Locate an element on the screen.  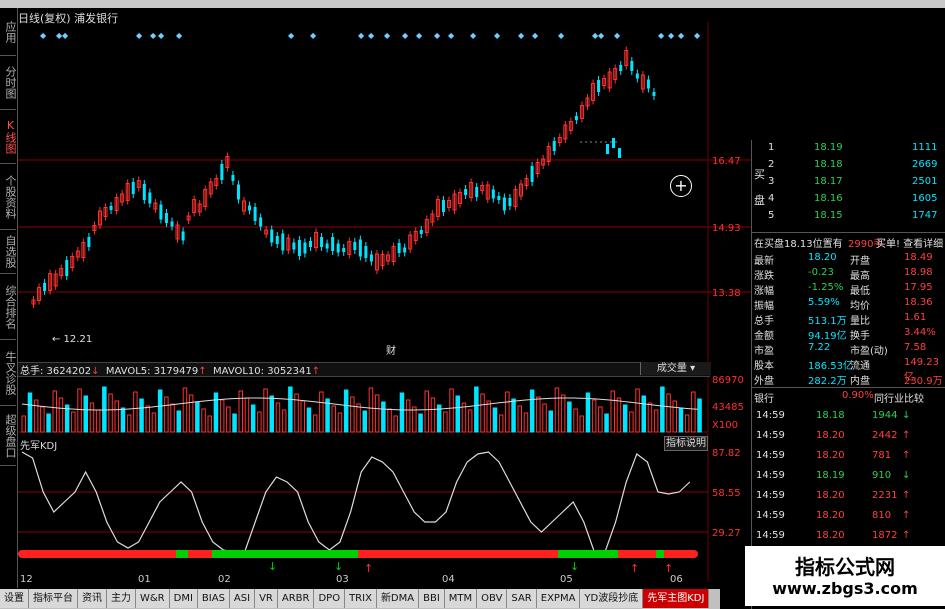
indicator-tab: DMI is located at coordinates (183, 598).